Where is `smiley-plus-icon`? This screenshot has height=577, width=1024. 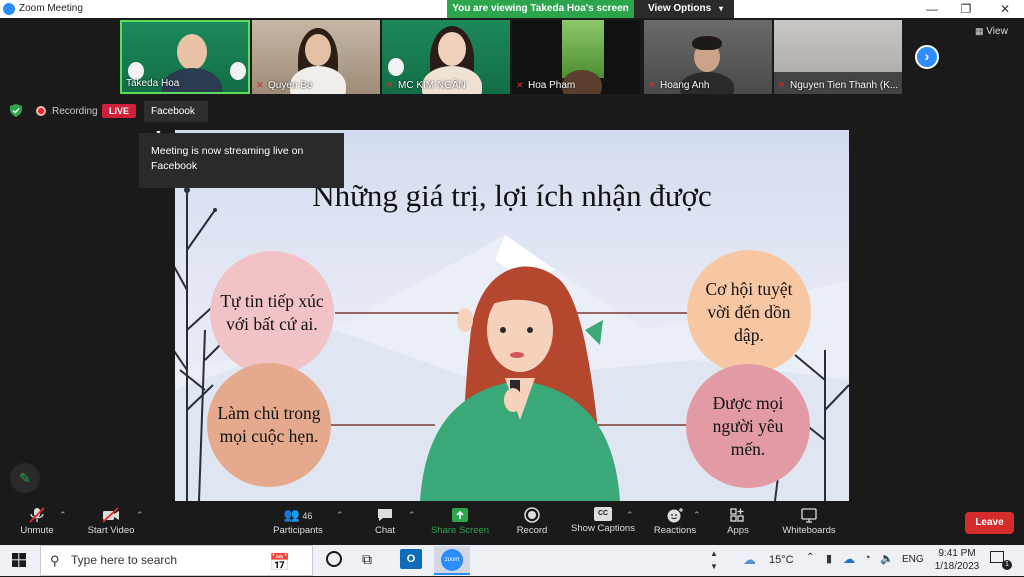
smiley-plus-icon is located at coordinates (675, 515).